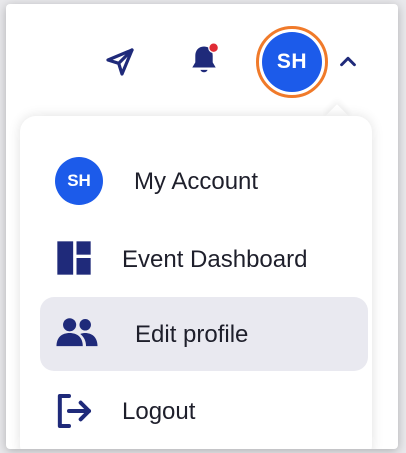 The image size is (406, 453). What do you see at coordinates (213, 48) in the screenshot?
I see `notification-dot` at bounding box center [213, 48].